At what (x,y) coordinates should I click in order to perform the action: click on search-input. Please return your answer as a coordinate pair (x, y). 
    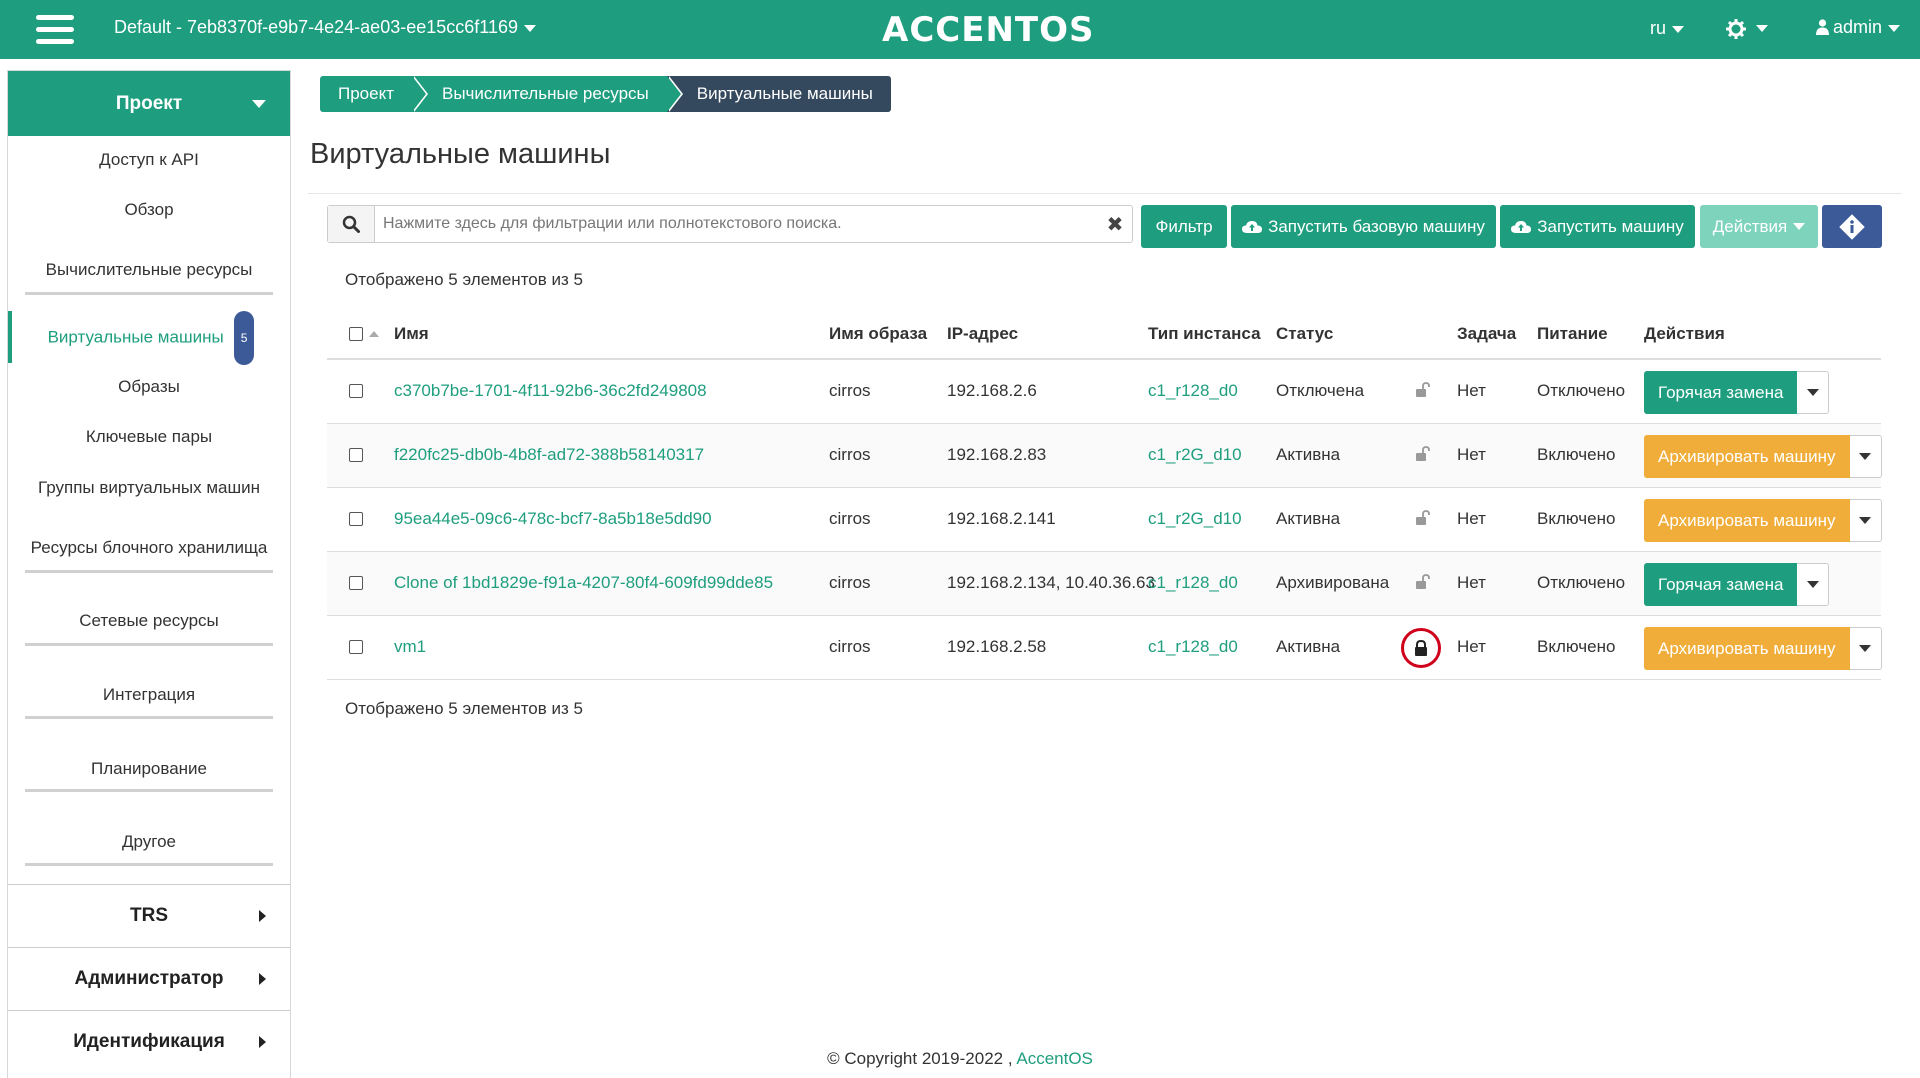
    Looking at the image, I should click on (736, 224).